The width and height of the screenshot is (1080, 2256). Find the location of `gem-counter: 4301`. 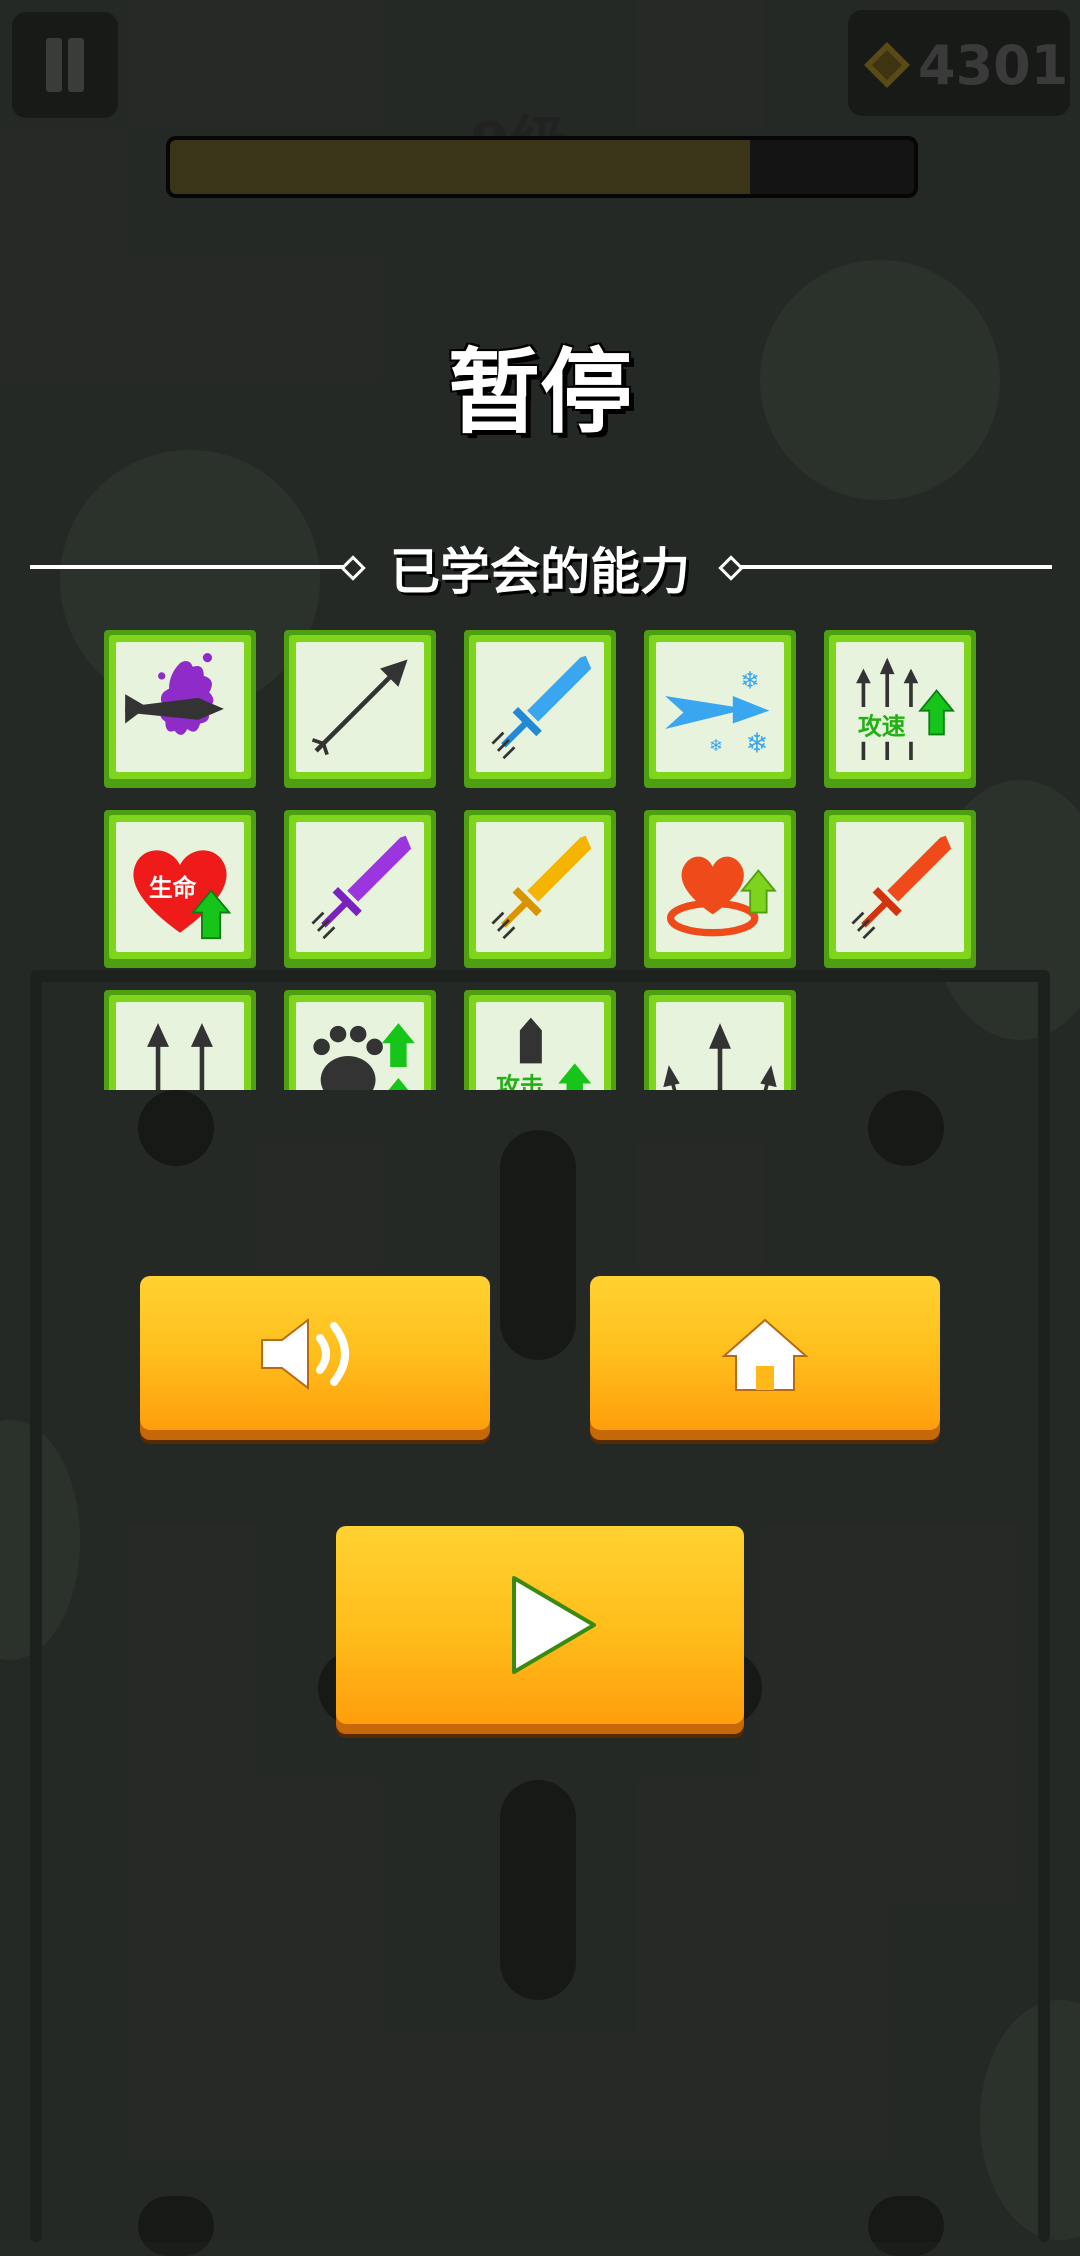

gem-counter: 4301 is located at coordinates (959, 63).